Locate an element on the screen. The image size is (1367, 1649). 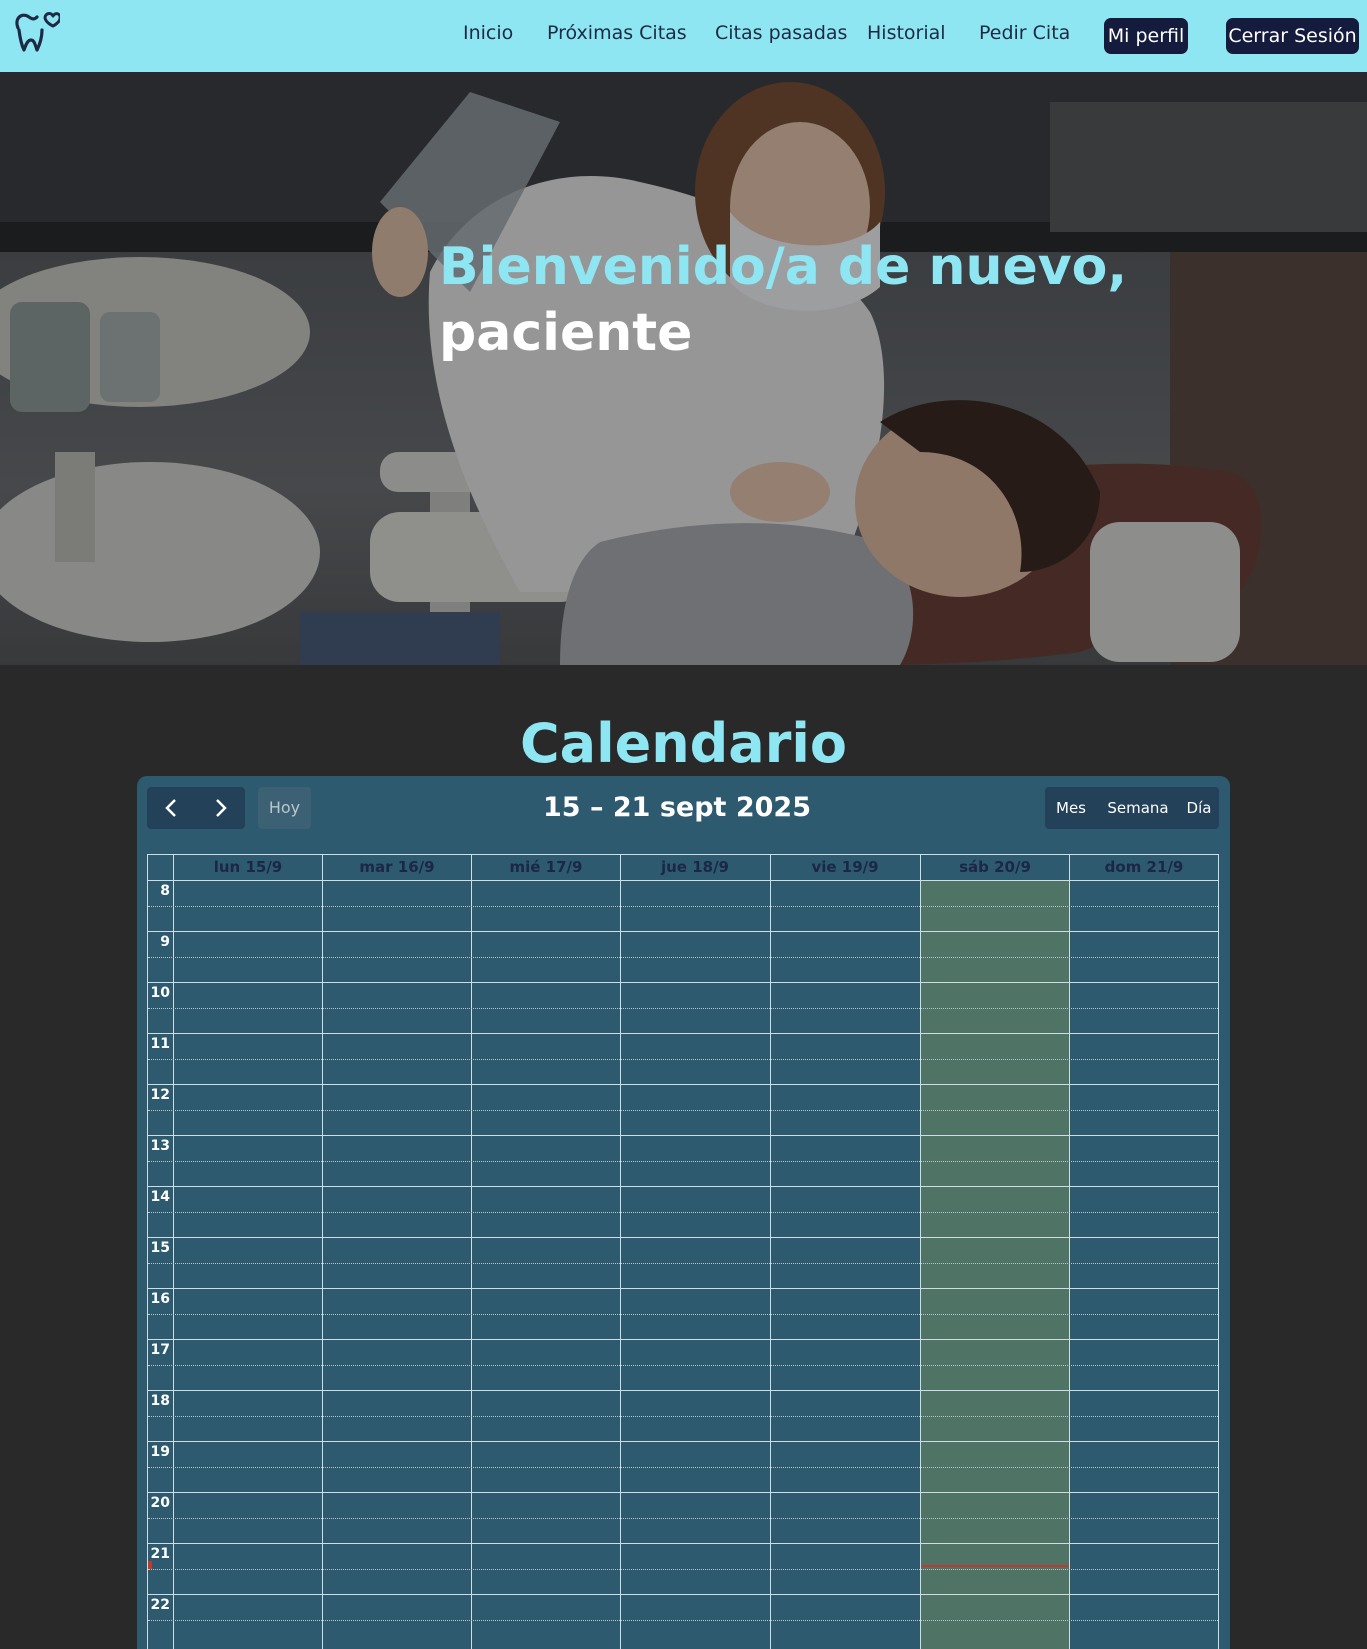
day-header-thu: jue 18/9 is located at coordinates (694, 867).